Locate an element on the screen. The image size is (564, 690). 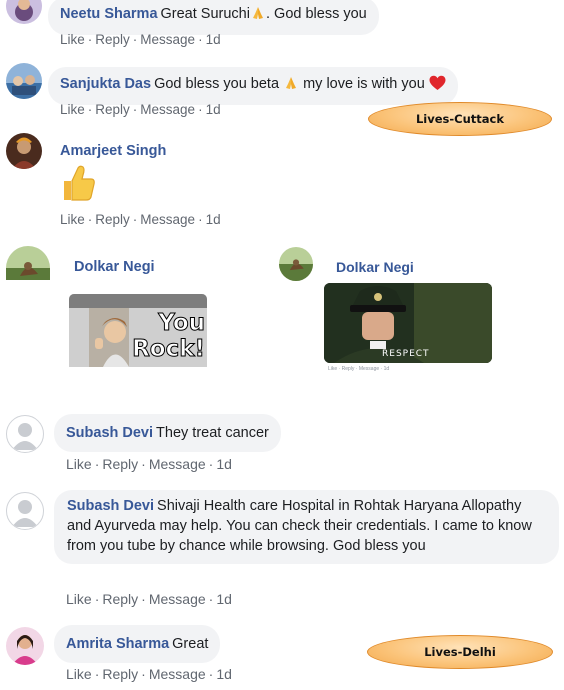
comment-bubble: Subash Devi They treat cancer is located at coordinates (167, 433).